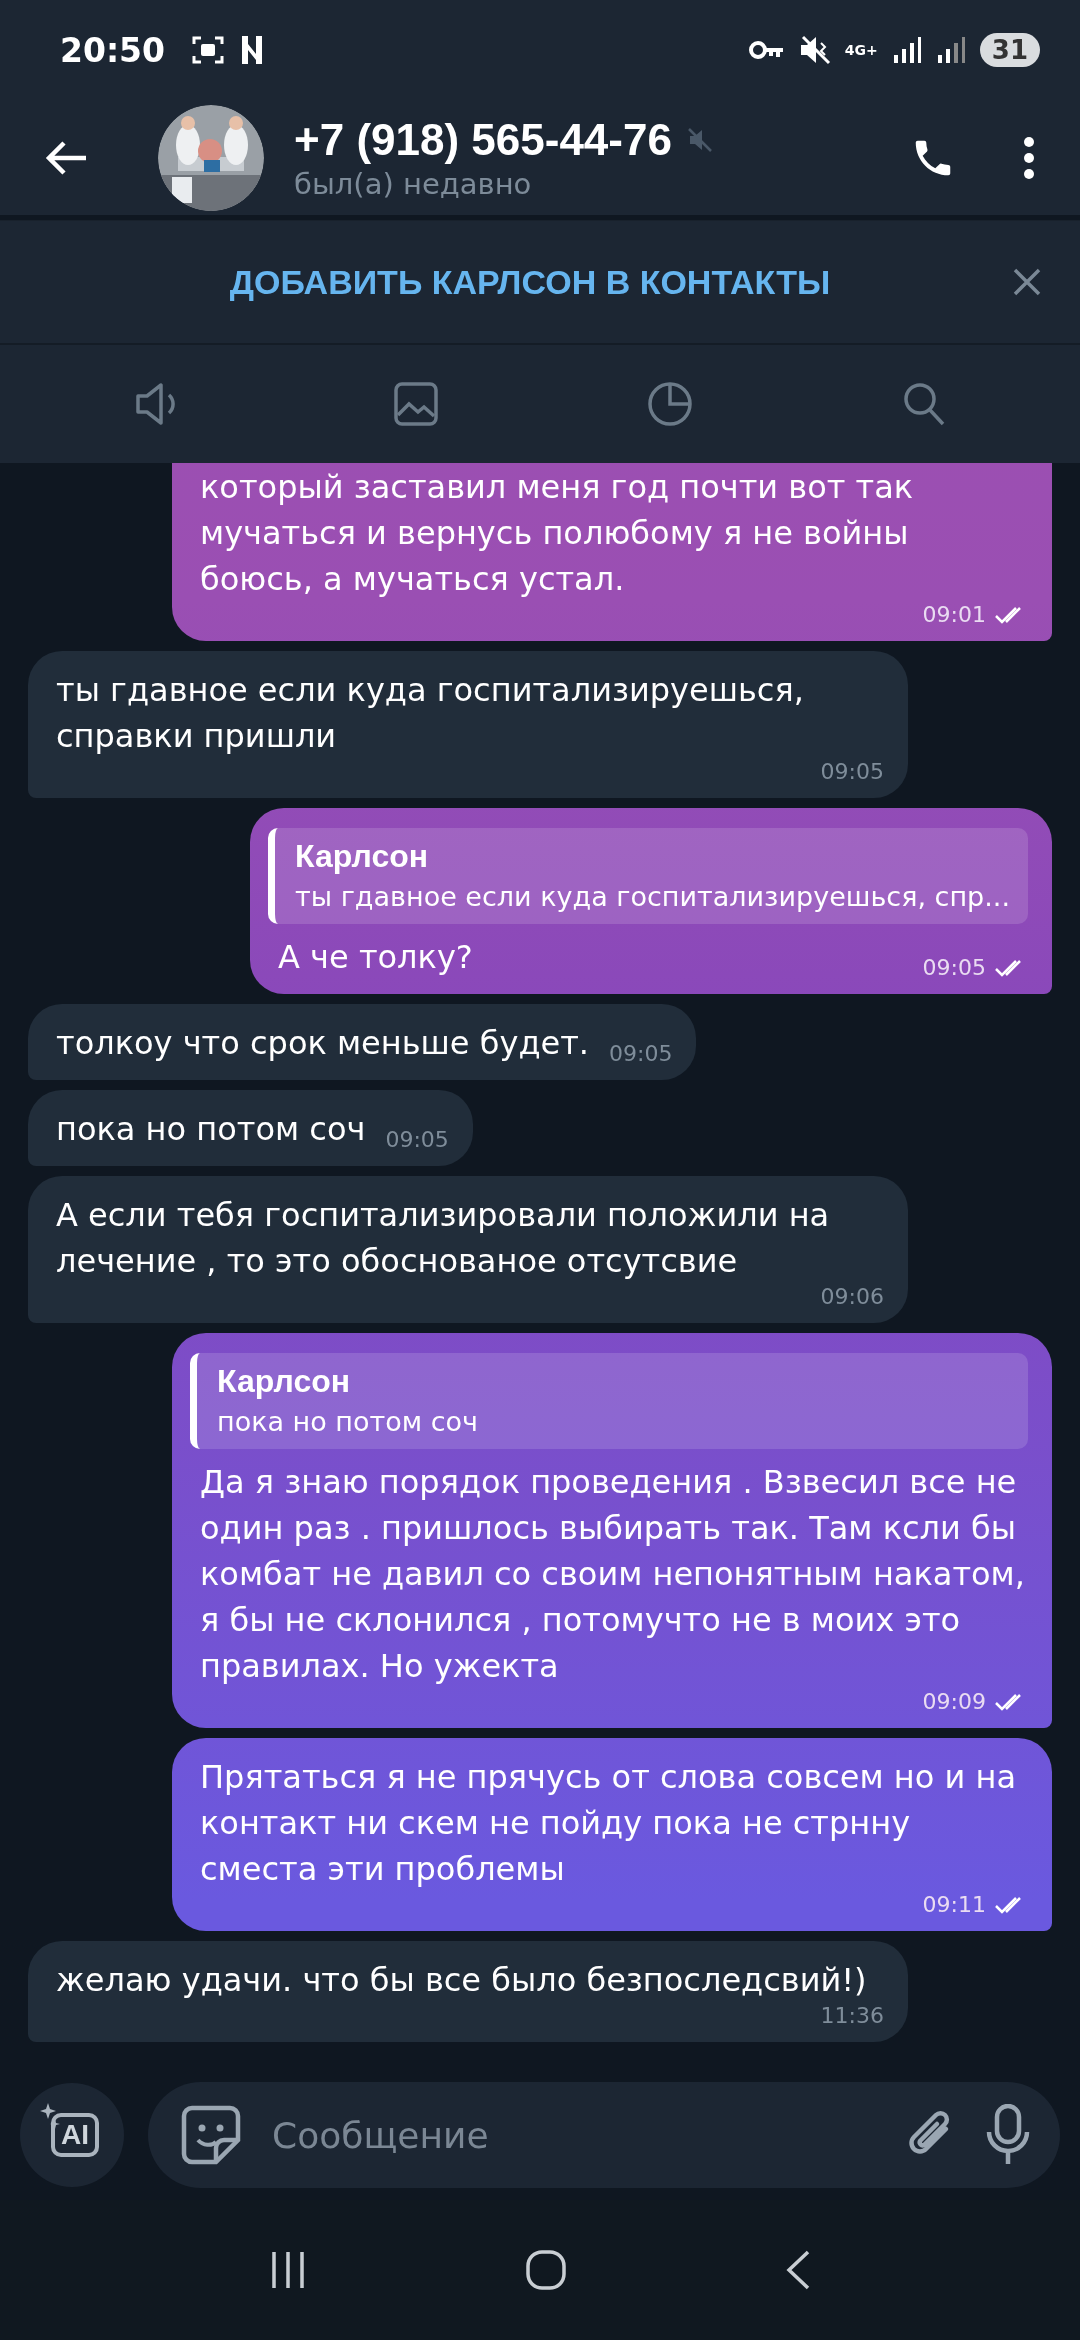 The width and height of the screenshot is (1080, 2340). I want to click on message-time: 09:06, so click(852, 1296).